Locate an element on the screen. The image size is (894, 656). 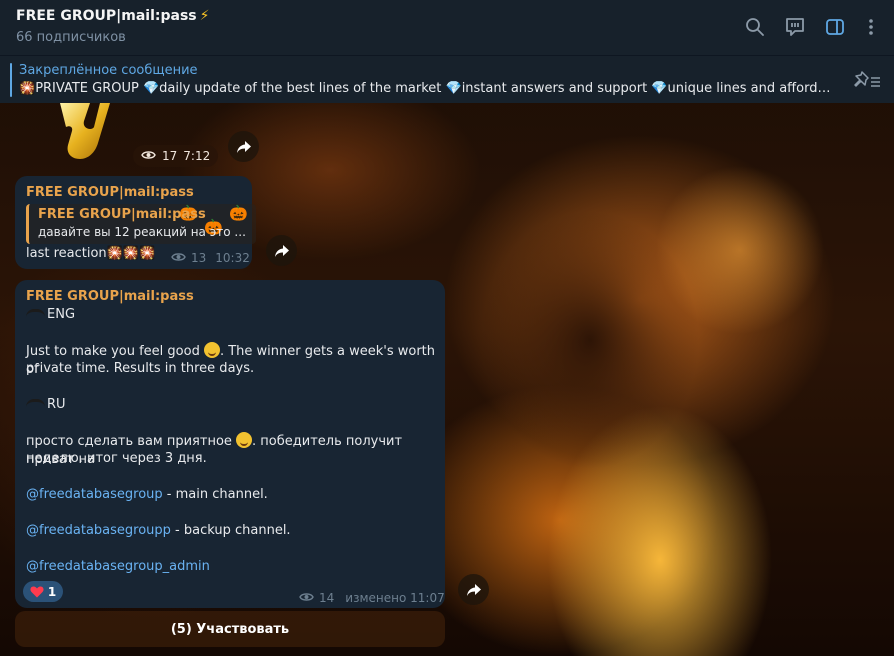
link-line-3: @freedatabasegroup_admin is located at coordinates (118, 567).